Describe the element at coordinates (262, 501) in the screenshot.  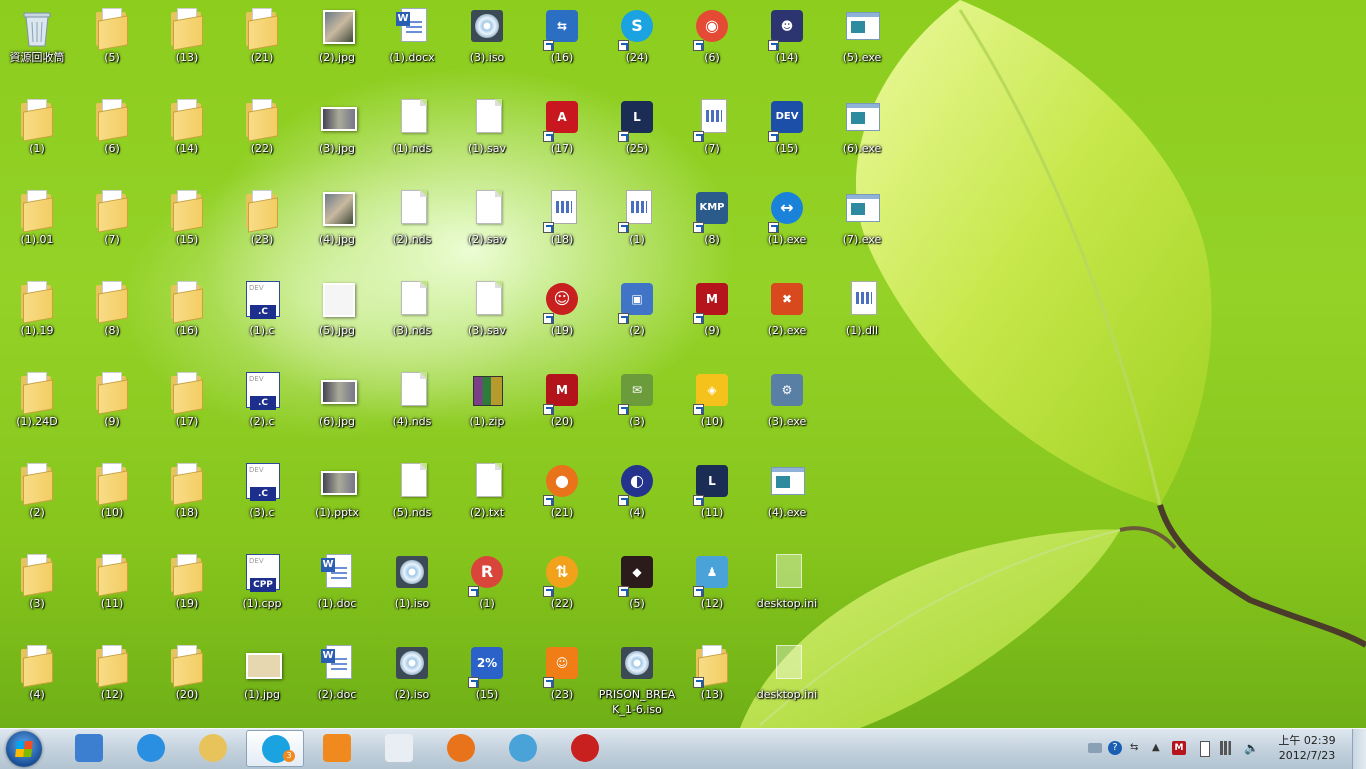
I see `desktop-icon: DEV .C (3).c` at that location.